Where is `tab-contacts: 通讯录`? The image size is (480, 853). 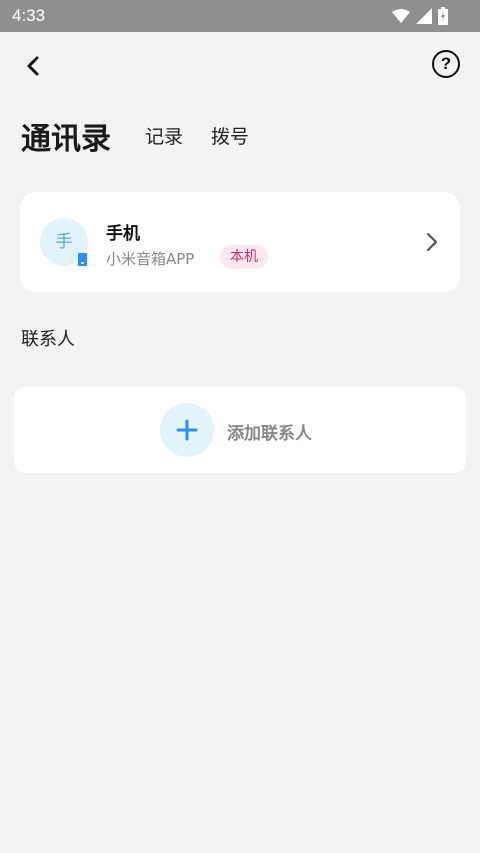
tab-contacts: 通讯录 is located at coordinates (66, 136).